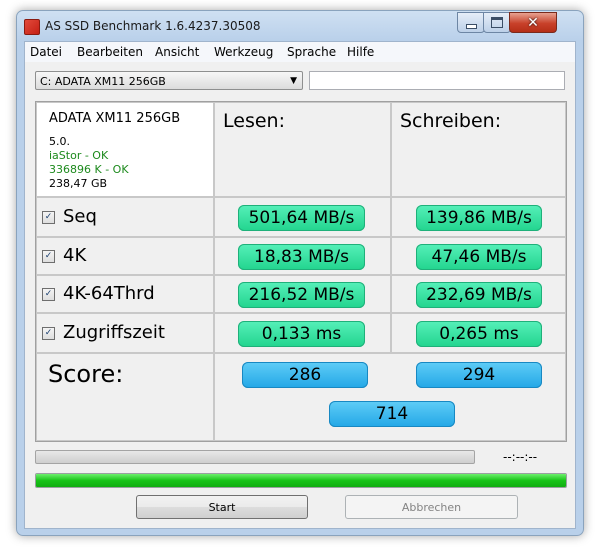 The height and width of the screenshot is (550, 596). What do you see at coordinates (305, 375) in the screenshot?
I see `read-score: 286` at bounding box center [305, 375].